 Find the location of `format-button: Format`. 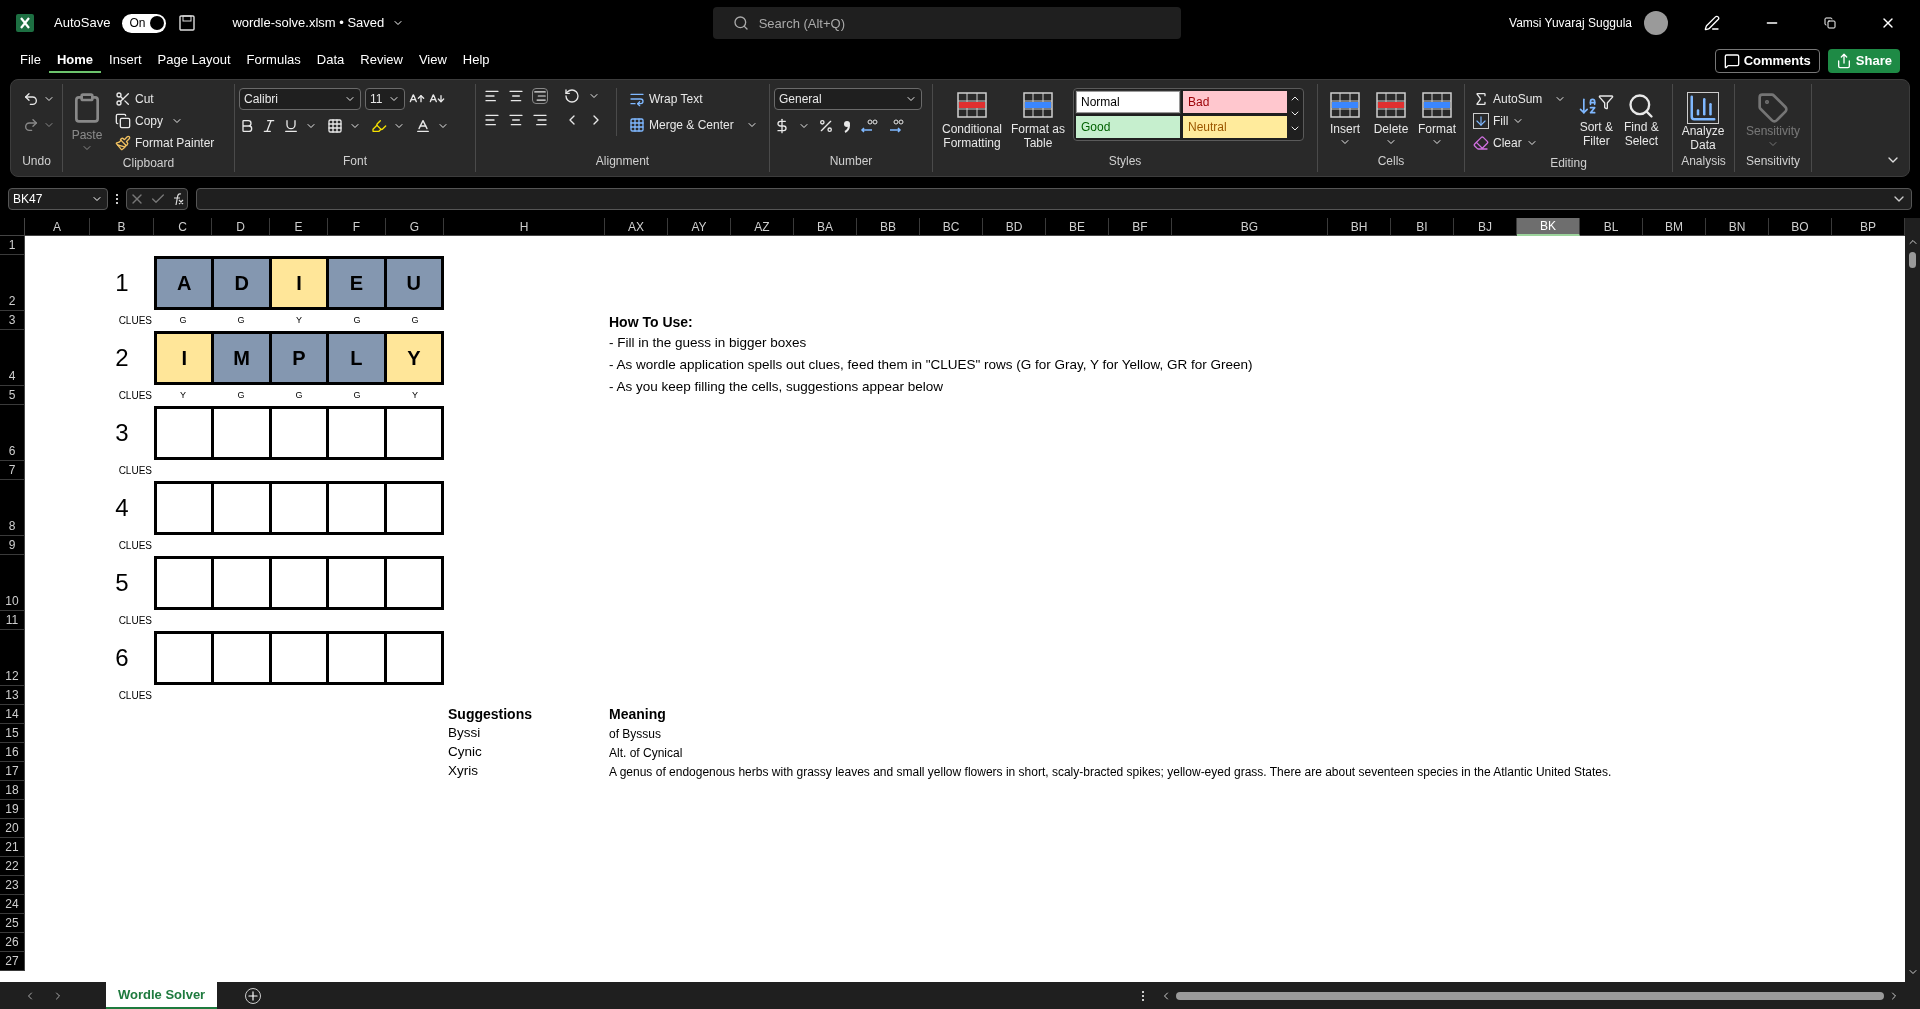

format-button: Format is located at coordinates (1437, 118).